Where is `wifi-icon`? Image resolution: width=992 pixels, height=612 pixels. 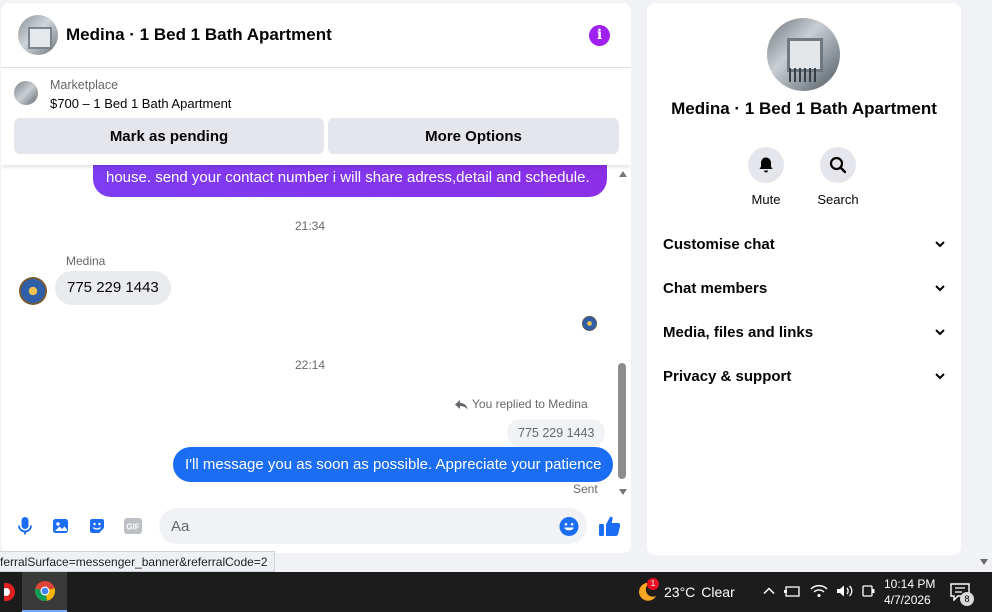 wifi-icon is located at coordinates (819, 593).